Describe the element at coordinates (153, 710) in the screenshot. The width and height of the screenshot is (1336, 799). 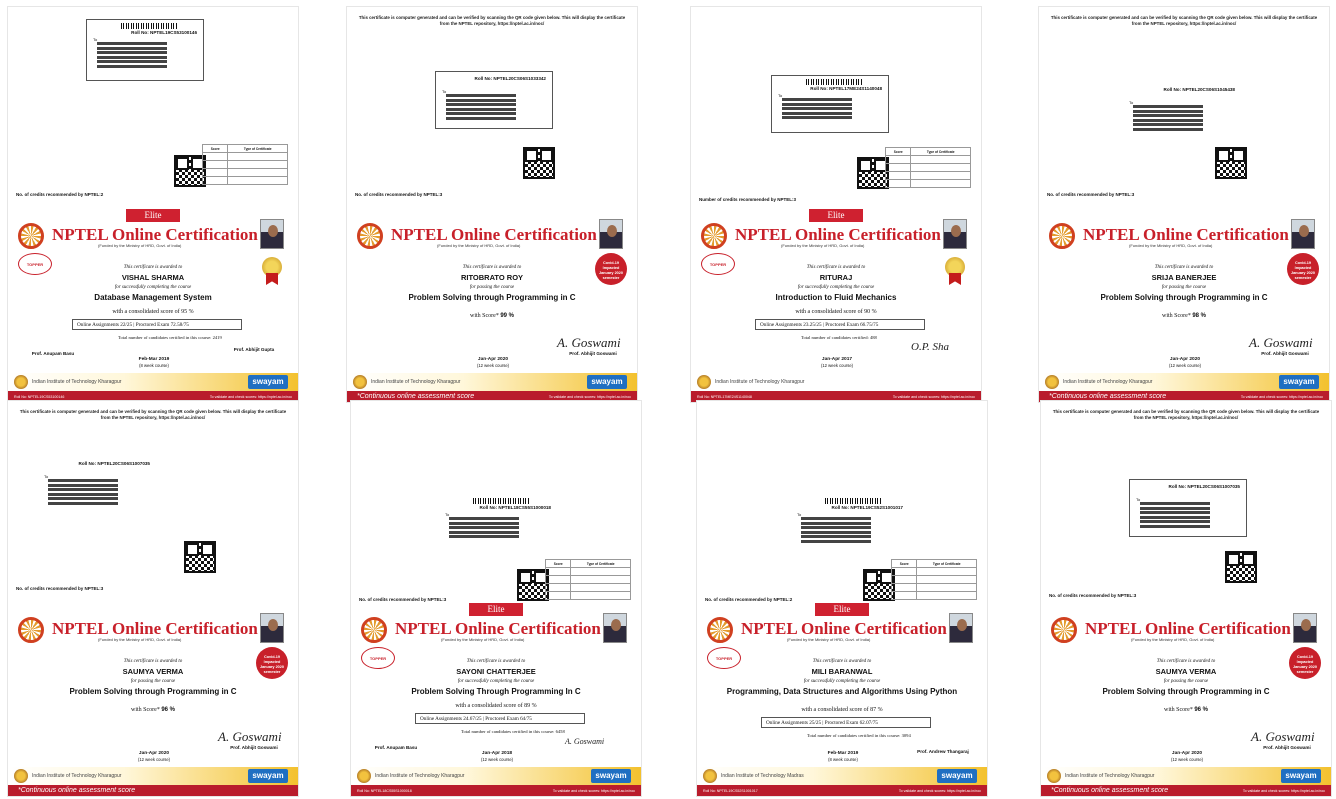
I see `score-line: with Score* 96 %` at that location.